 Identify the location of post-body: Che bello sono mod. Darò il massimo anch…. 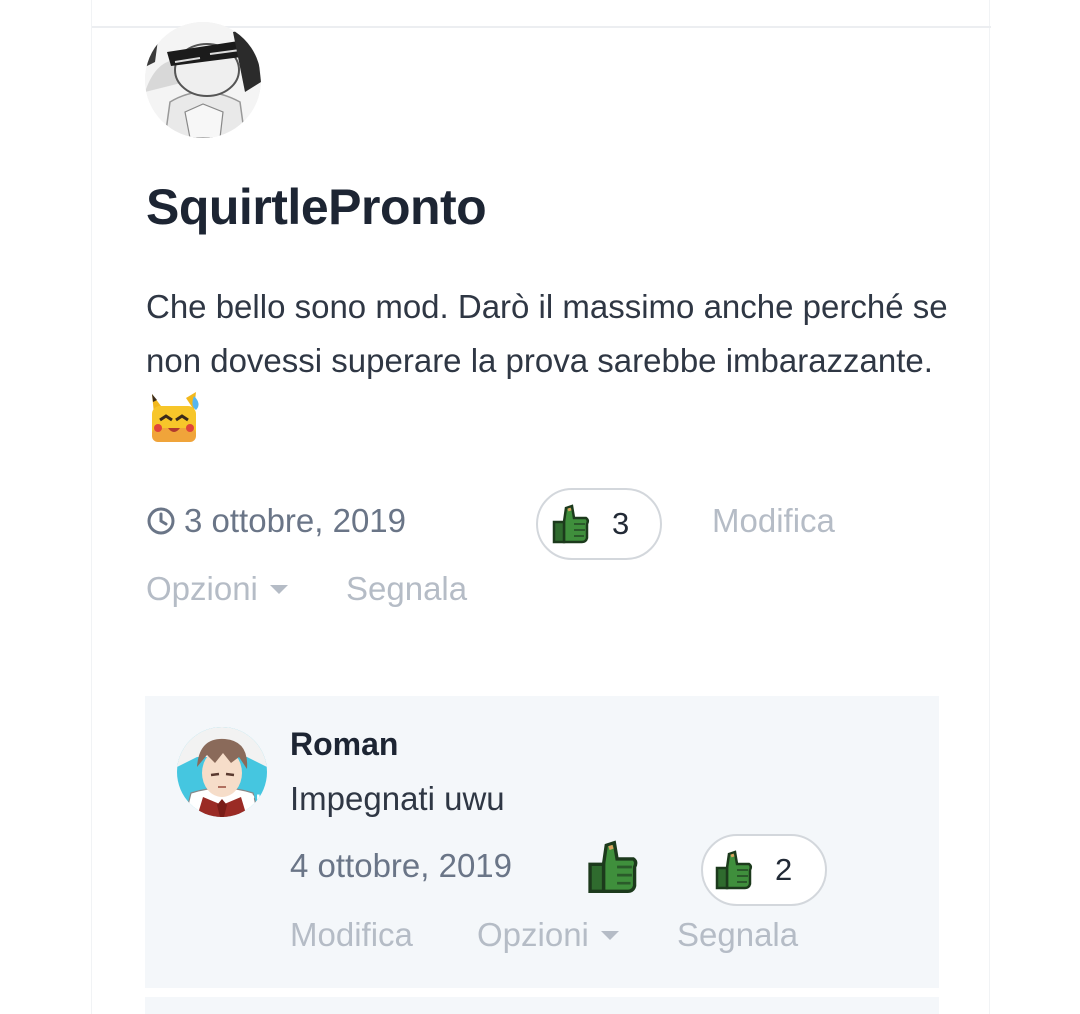
(556, 364).